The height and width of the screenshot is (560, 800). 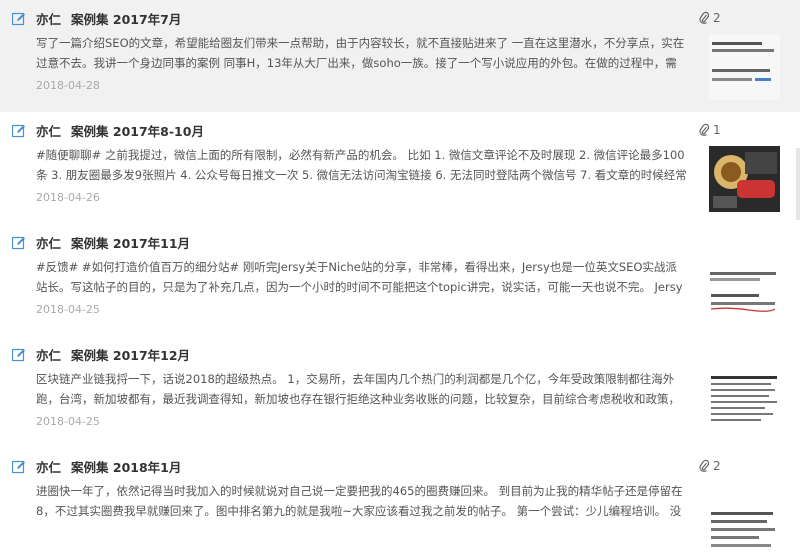 I want to click on note-title: 亦仁 案例集 2017年7月, so click(x=108, y=18).